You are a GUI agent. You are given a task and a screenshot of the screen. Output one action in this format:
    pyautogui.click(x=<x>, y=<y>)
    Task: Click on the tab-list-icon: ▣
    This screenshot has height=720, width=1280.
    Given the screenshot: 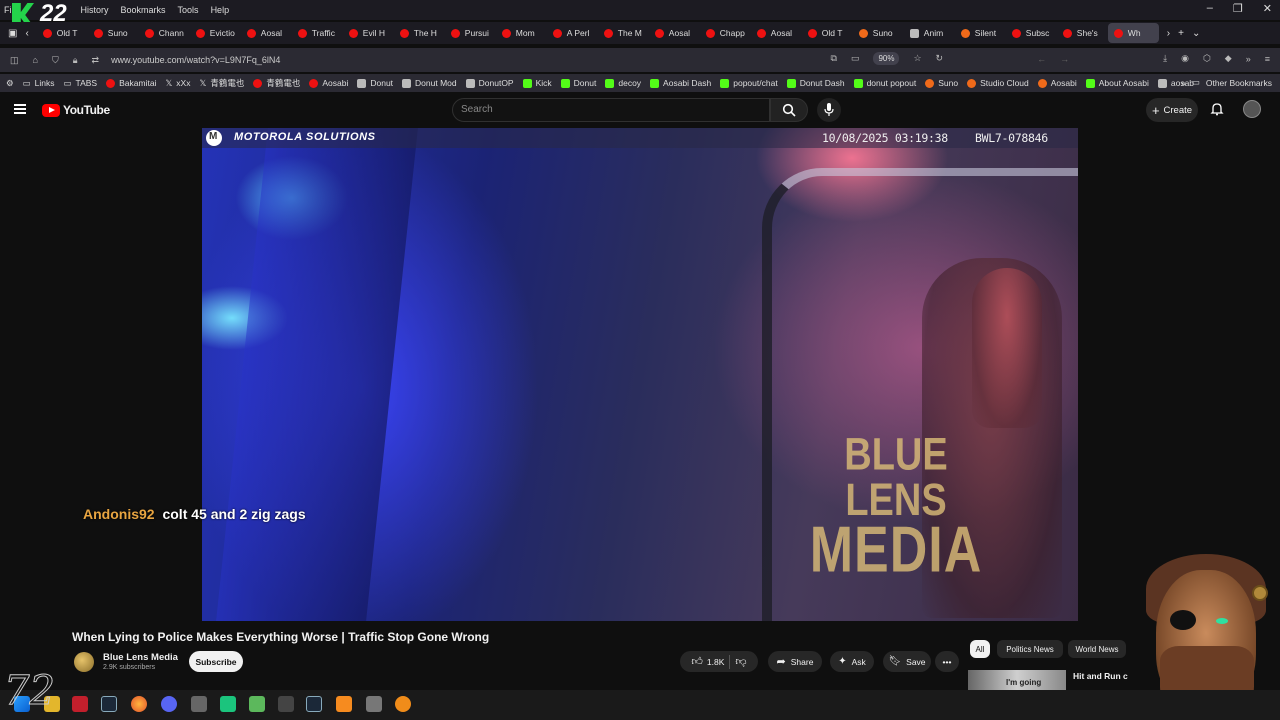 What is the action you would take?
    pyautogui.click(x=12, y=33)
    